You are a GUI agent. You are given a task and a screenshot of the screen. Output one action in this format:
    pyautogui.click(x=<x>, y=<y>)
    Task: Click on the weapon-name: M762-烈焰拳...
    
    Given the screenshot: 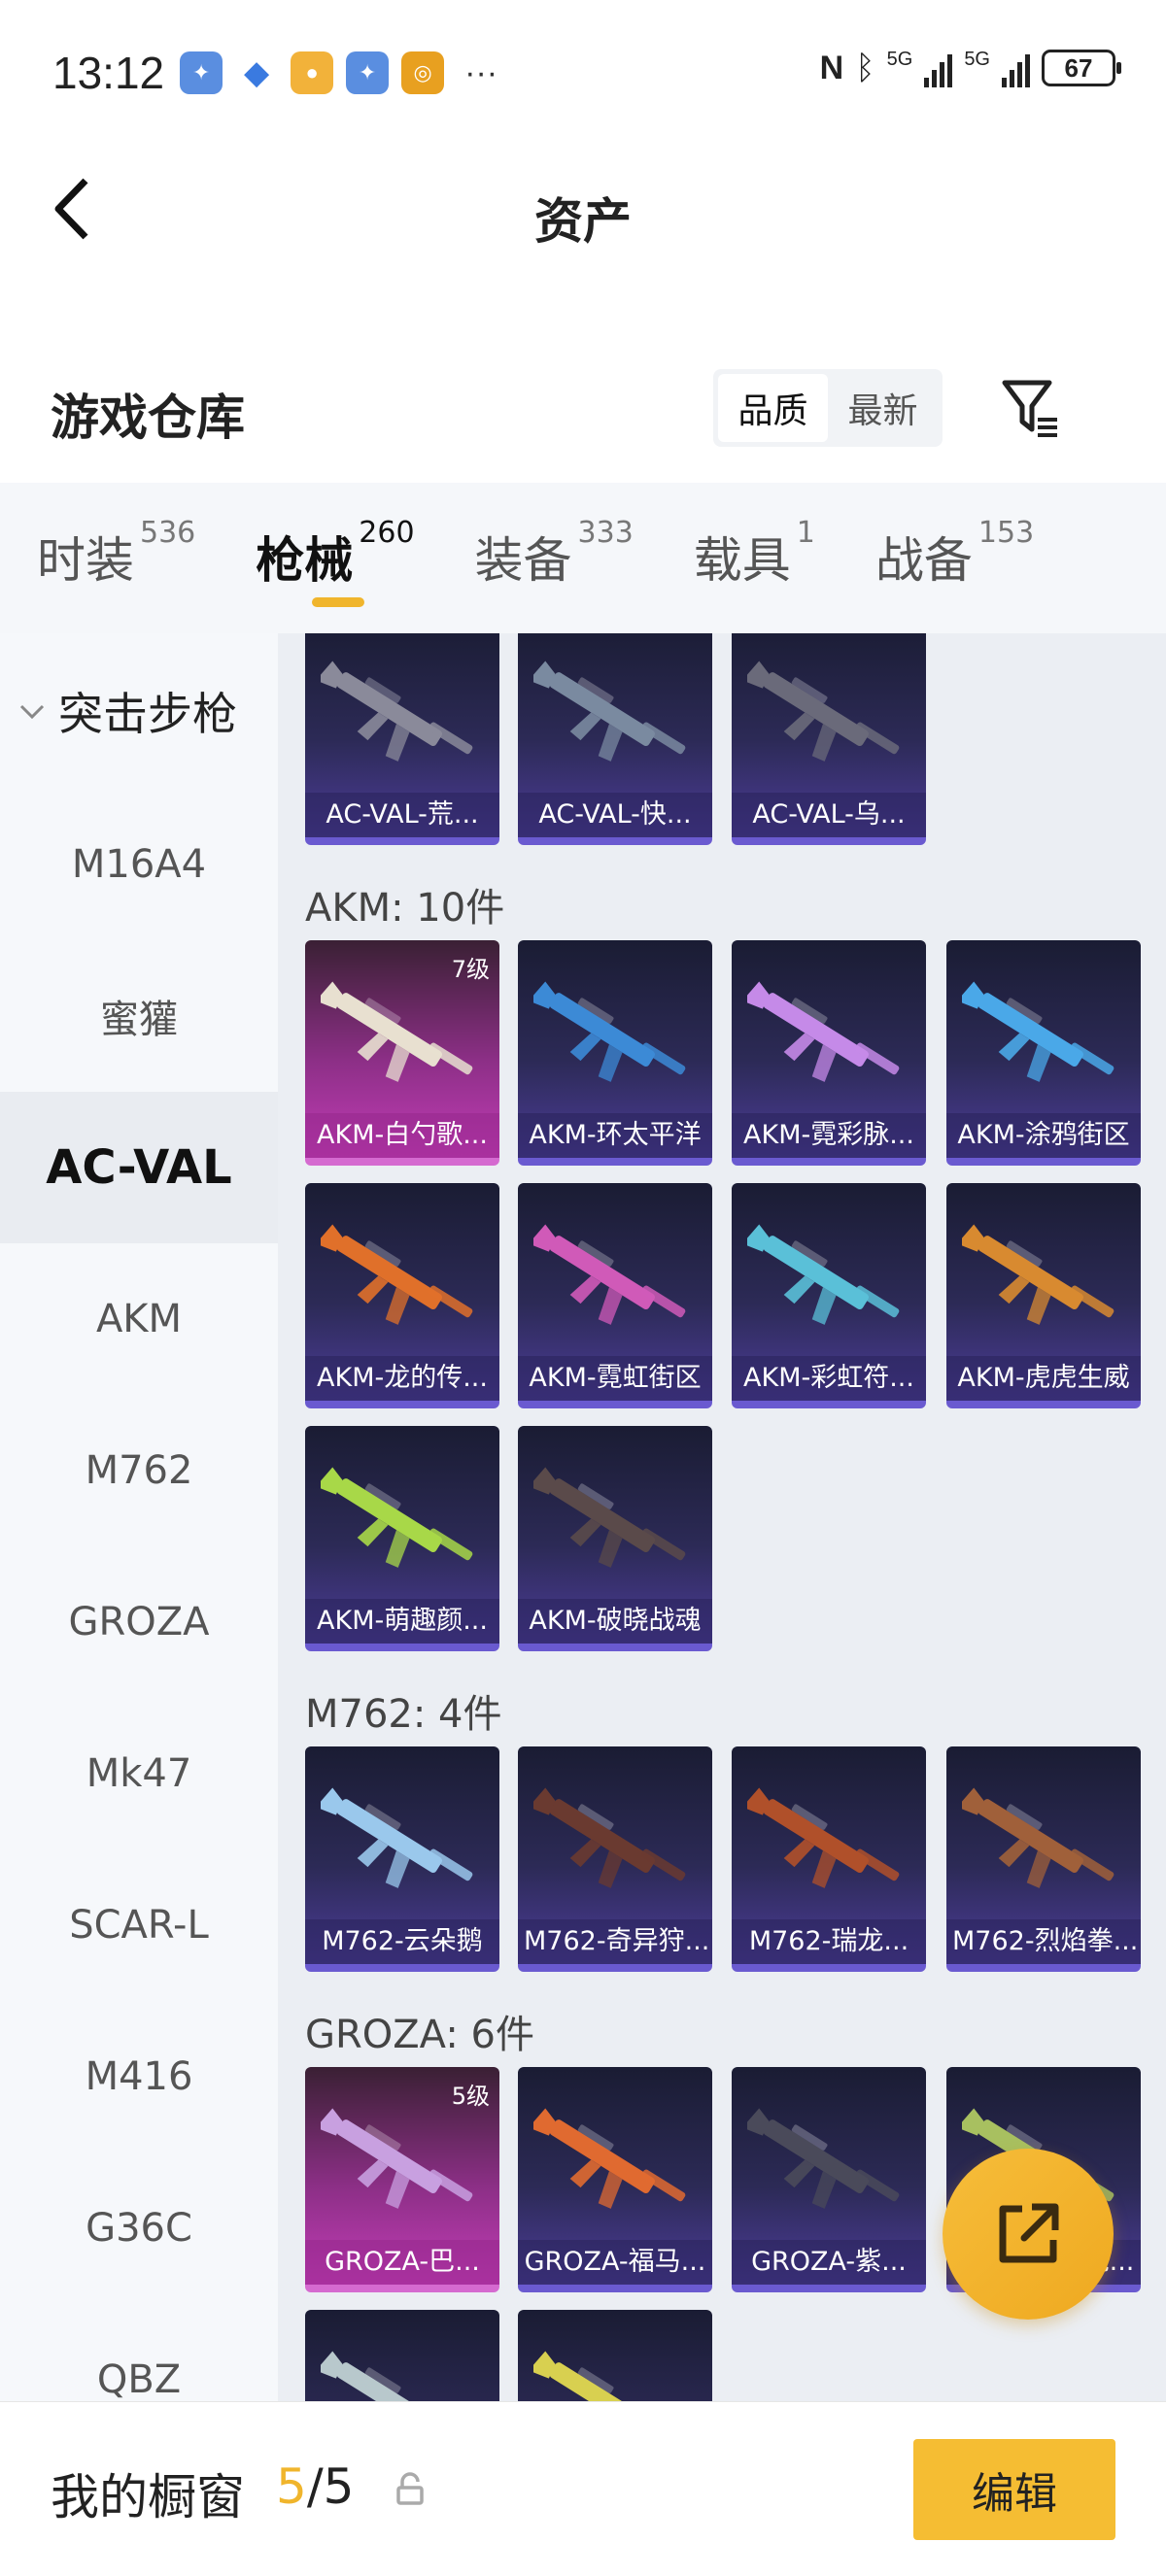 What is the action you would take?
    pyautogui.click(x=1043, y=1941)
    